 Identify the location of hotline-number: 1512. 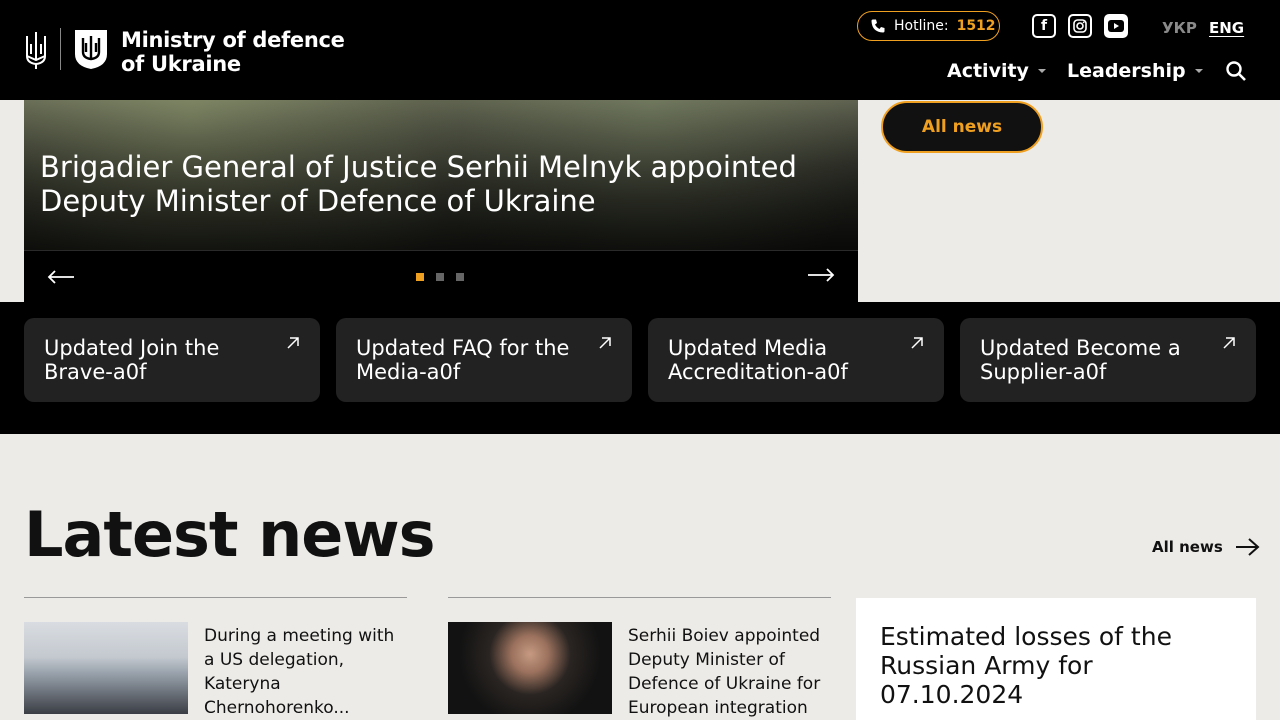
(976, 26).